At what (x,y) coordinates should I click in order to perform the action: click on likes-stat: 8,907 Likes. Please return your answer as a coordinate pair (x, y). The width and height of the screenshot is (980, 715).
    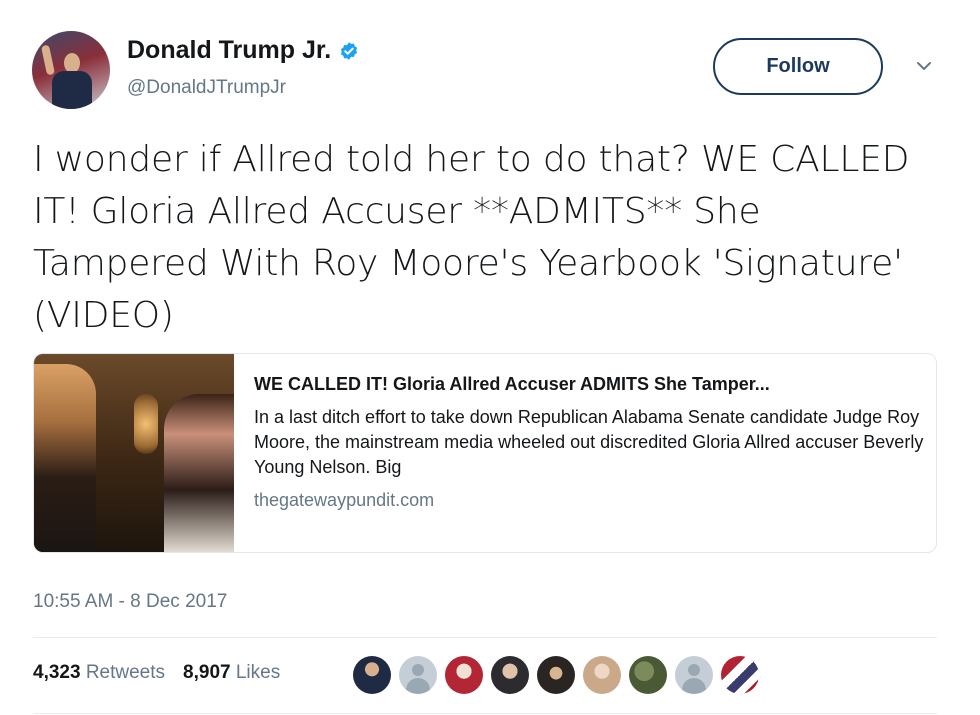
    Looking at the image, I should click on (231, 673).